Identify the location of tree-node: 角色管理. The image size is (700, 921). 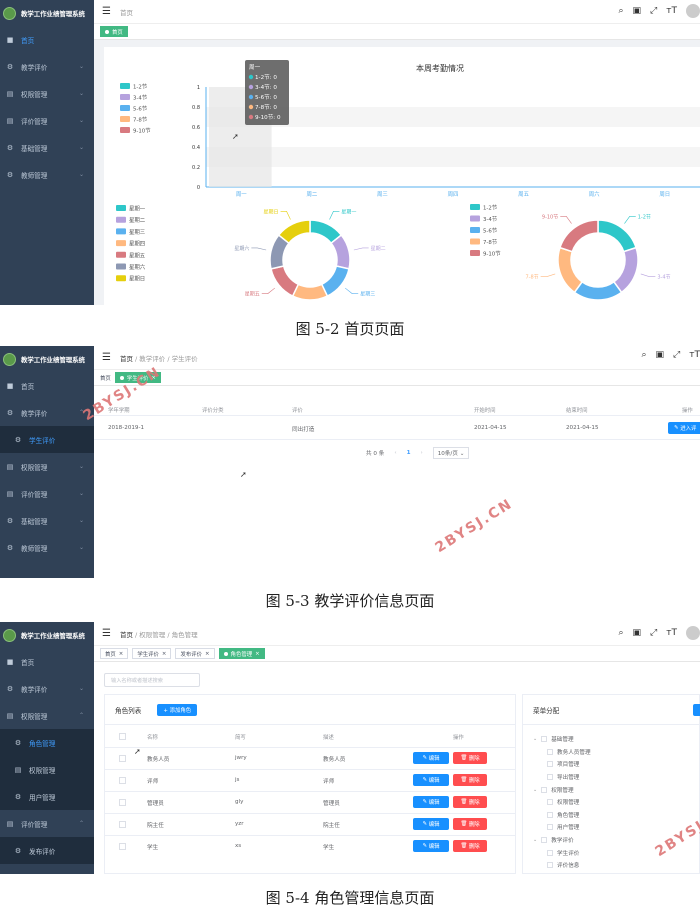
(611, 815).